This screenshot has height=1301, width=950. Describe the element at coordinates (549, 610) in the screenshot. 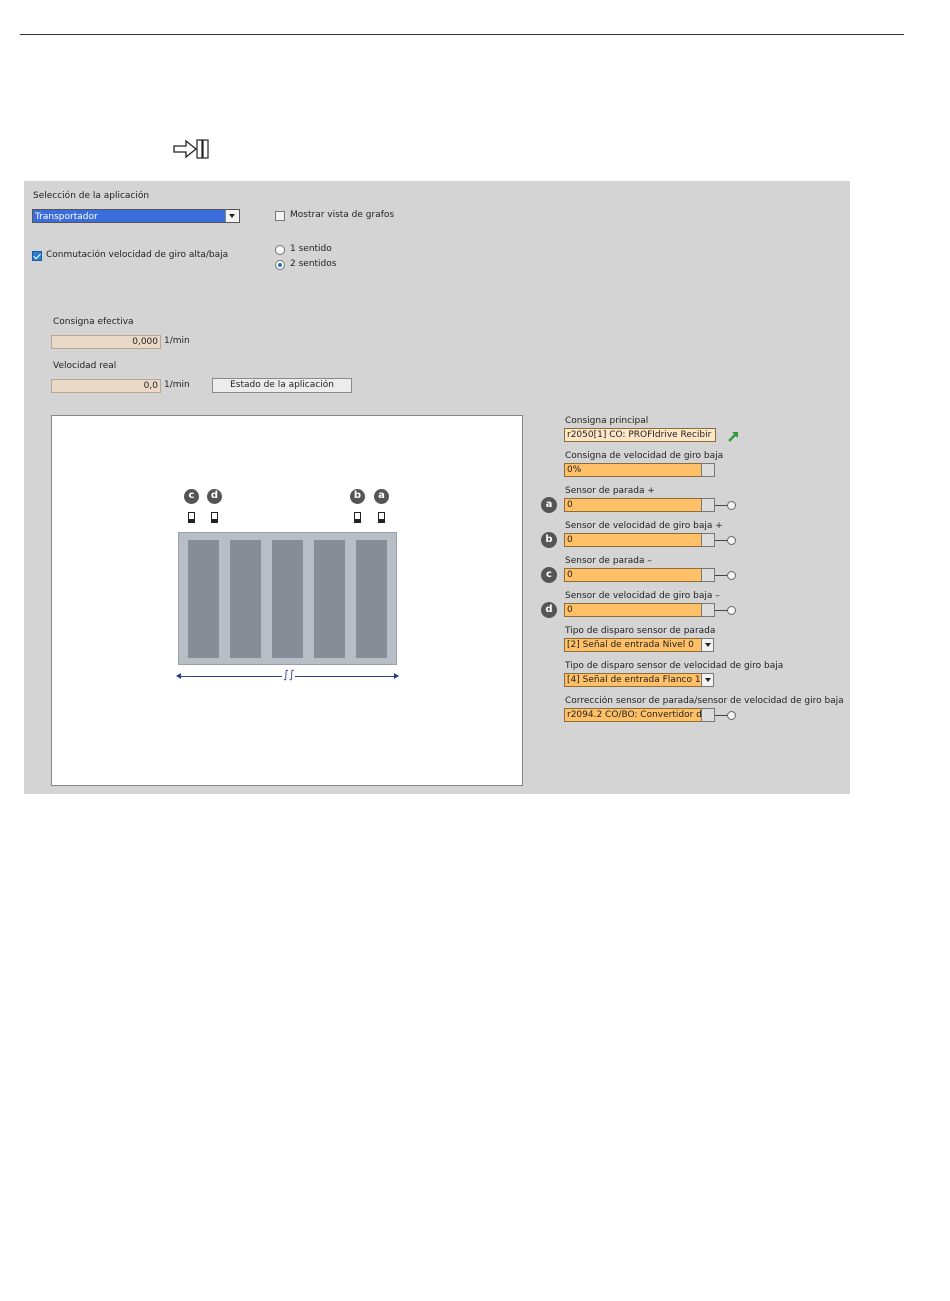

I see `low-minus-tag: d` at that location.